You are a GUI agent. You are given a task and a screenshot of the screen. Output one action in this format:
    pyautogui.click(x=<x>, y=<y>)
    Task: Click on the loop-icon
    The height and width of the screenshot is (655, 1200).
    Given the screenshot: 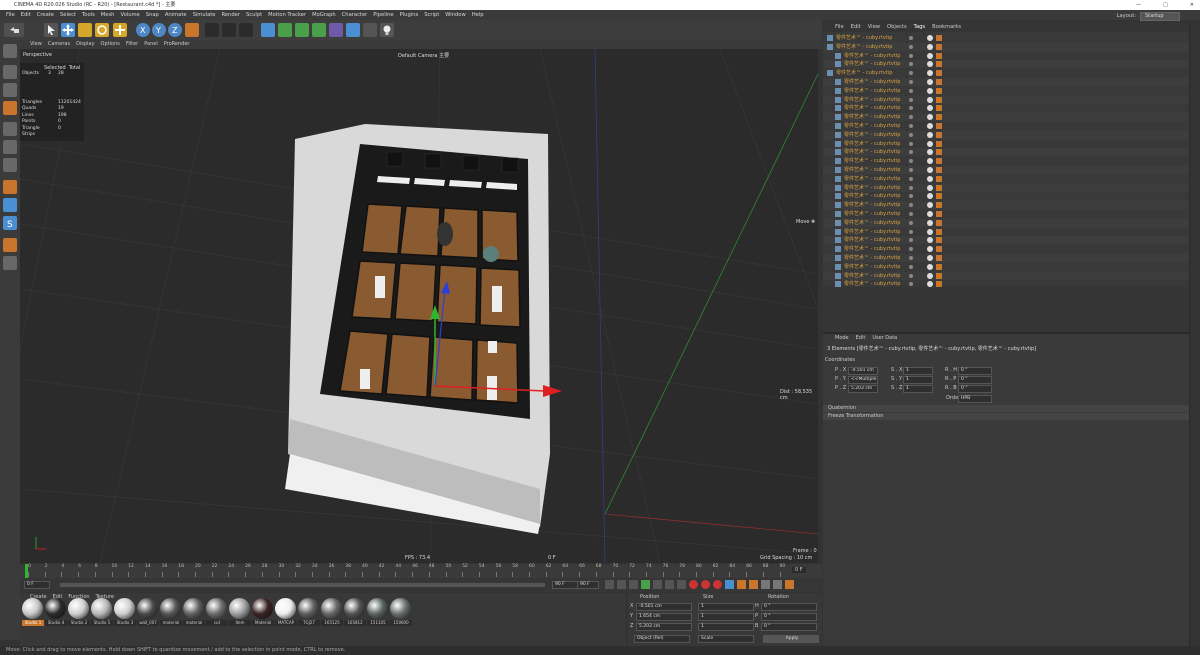 What is the action you would take?
    pyautogui.click(x=681, y=584)
    